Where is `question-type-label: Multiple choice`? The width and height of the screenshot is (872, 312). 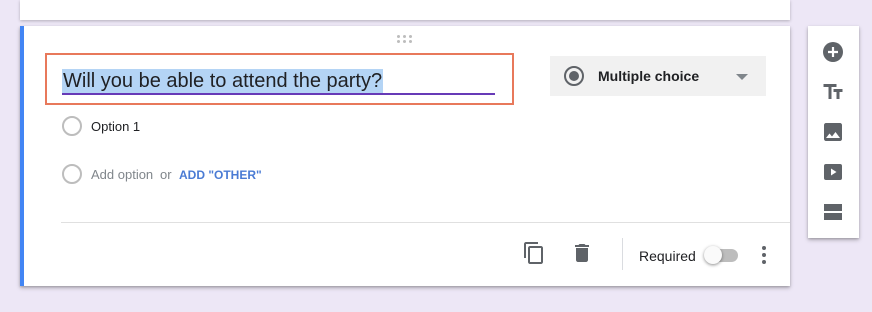 question-type-label: Multiple choice is located at coordinates (649, 76).